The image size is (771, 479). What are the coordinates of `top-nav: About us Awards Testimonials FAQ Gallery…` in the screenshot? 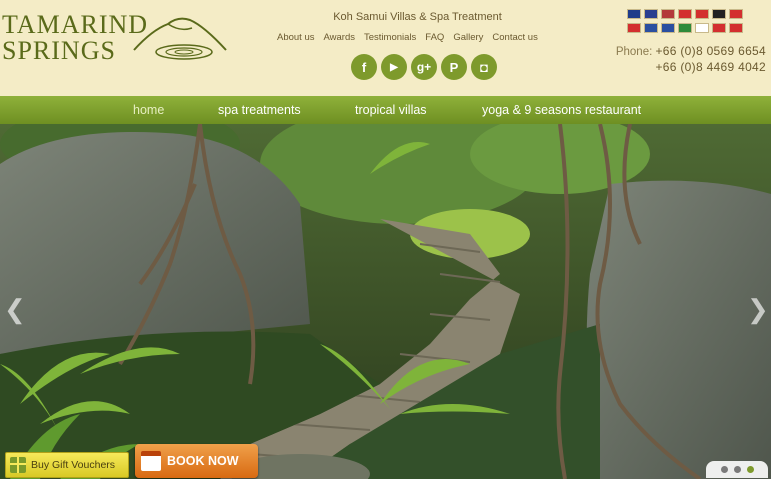 It's located at (407, 37).